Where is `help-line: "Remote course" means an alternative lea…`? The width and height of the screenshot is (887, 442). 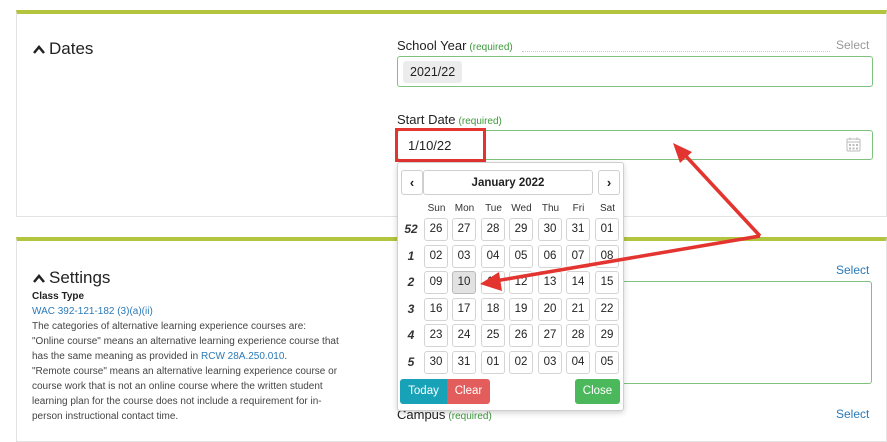 help-line: "Remote course" means an alternative lea… is located at coordinates (185, 371).